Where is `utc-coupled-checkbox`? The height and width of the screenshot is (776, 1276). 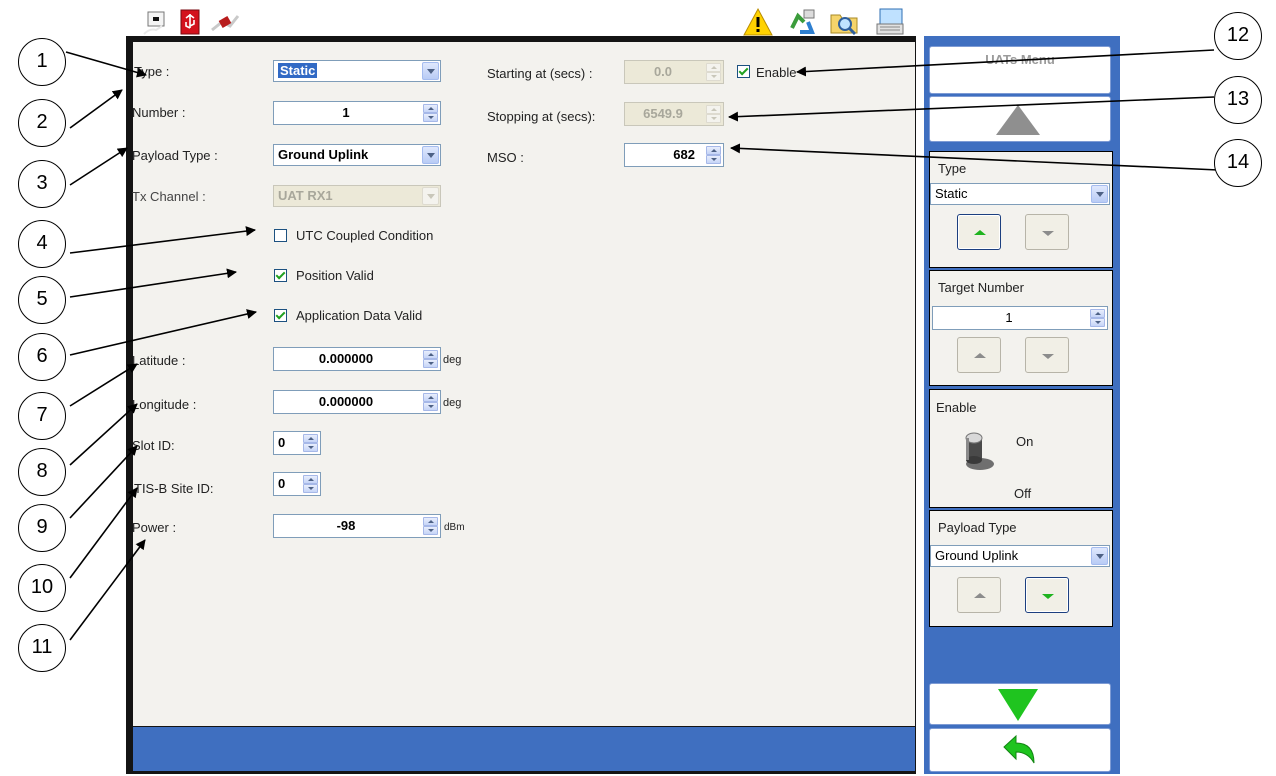 utc-coupled-checkbox is located at coordinates (280, 235).